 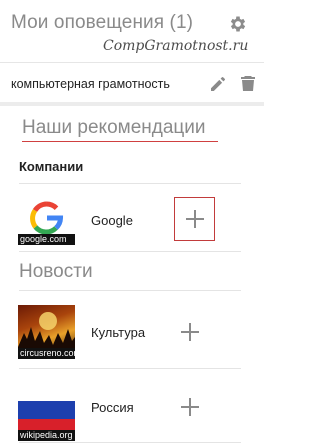 I want to click on trash-icon, so click(x=248, y=83).